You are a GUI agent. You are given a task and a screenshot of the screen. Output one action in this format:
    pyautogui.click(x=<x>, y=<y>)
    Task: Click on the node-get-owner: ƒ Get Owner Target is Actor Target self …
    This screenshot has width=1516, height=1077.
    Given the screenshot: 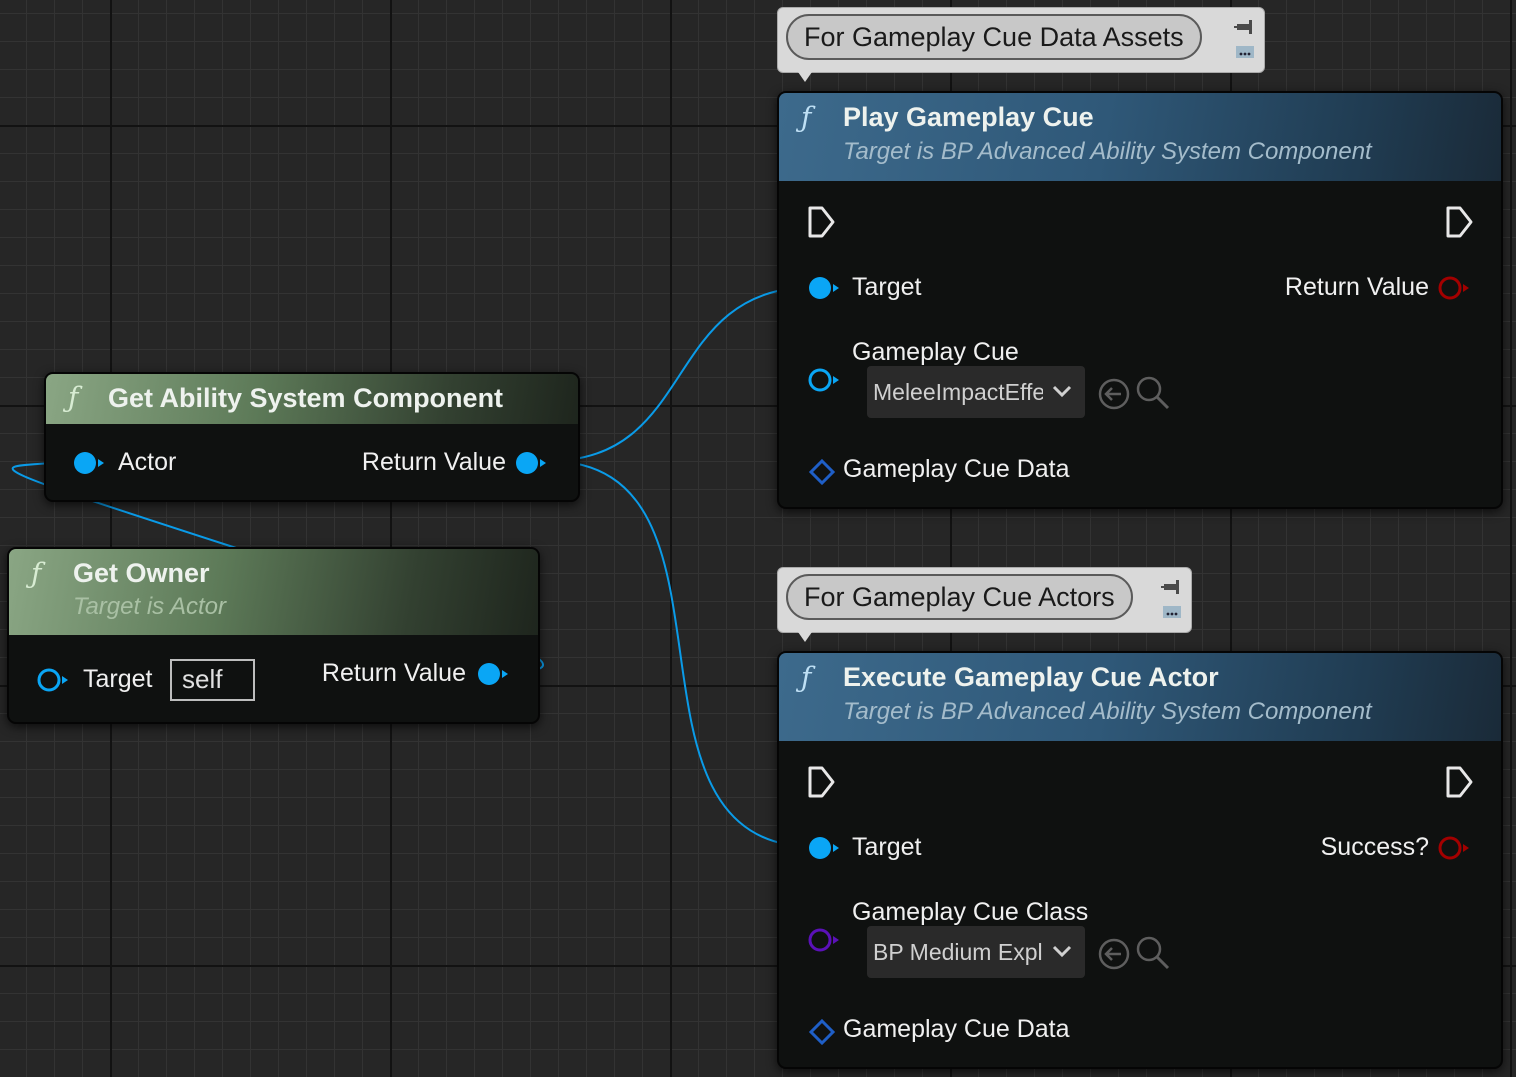 What is the action you would take?
    pyautogui.click(x=273, y=635)
    